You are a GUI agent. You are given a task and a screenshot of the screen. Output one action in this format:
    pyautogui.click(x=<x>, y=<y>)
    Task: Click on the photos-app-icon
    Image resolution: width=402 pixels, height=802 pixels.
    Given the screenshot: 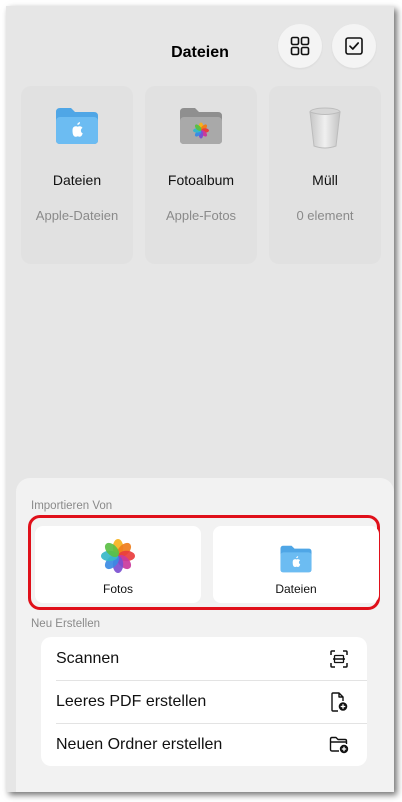 What is the action you would take?
    pyautogui.click(x=118, y=556)
    